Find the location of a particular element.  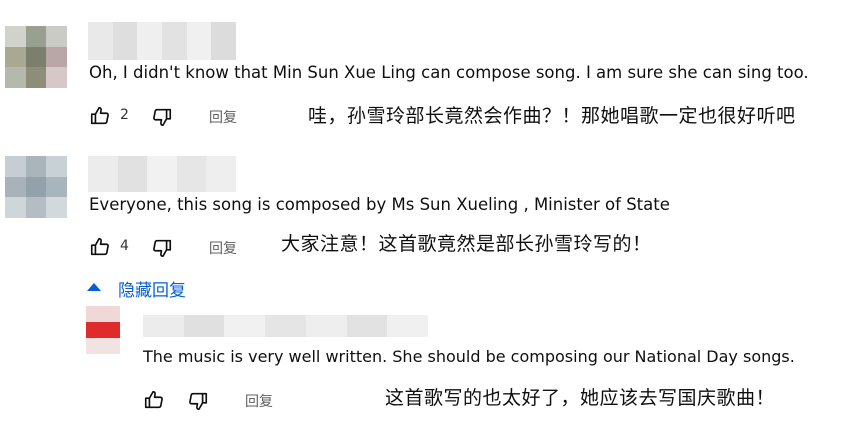

like-count: 2 is located at coordinates (124, 115).